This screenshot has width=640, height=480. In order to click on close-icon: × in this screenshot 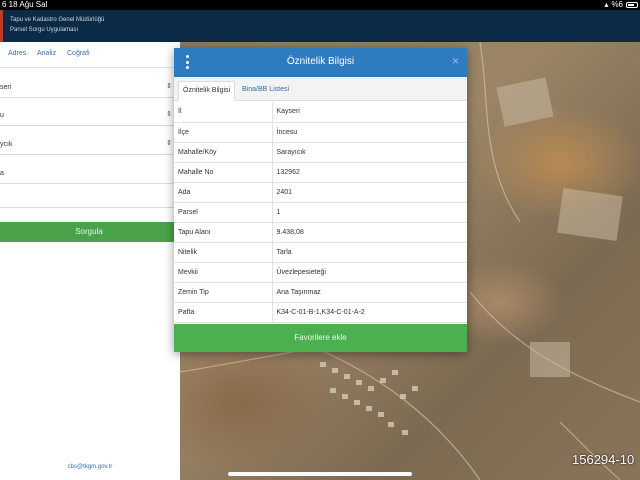, I will do `click(455, 61)`.